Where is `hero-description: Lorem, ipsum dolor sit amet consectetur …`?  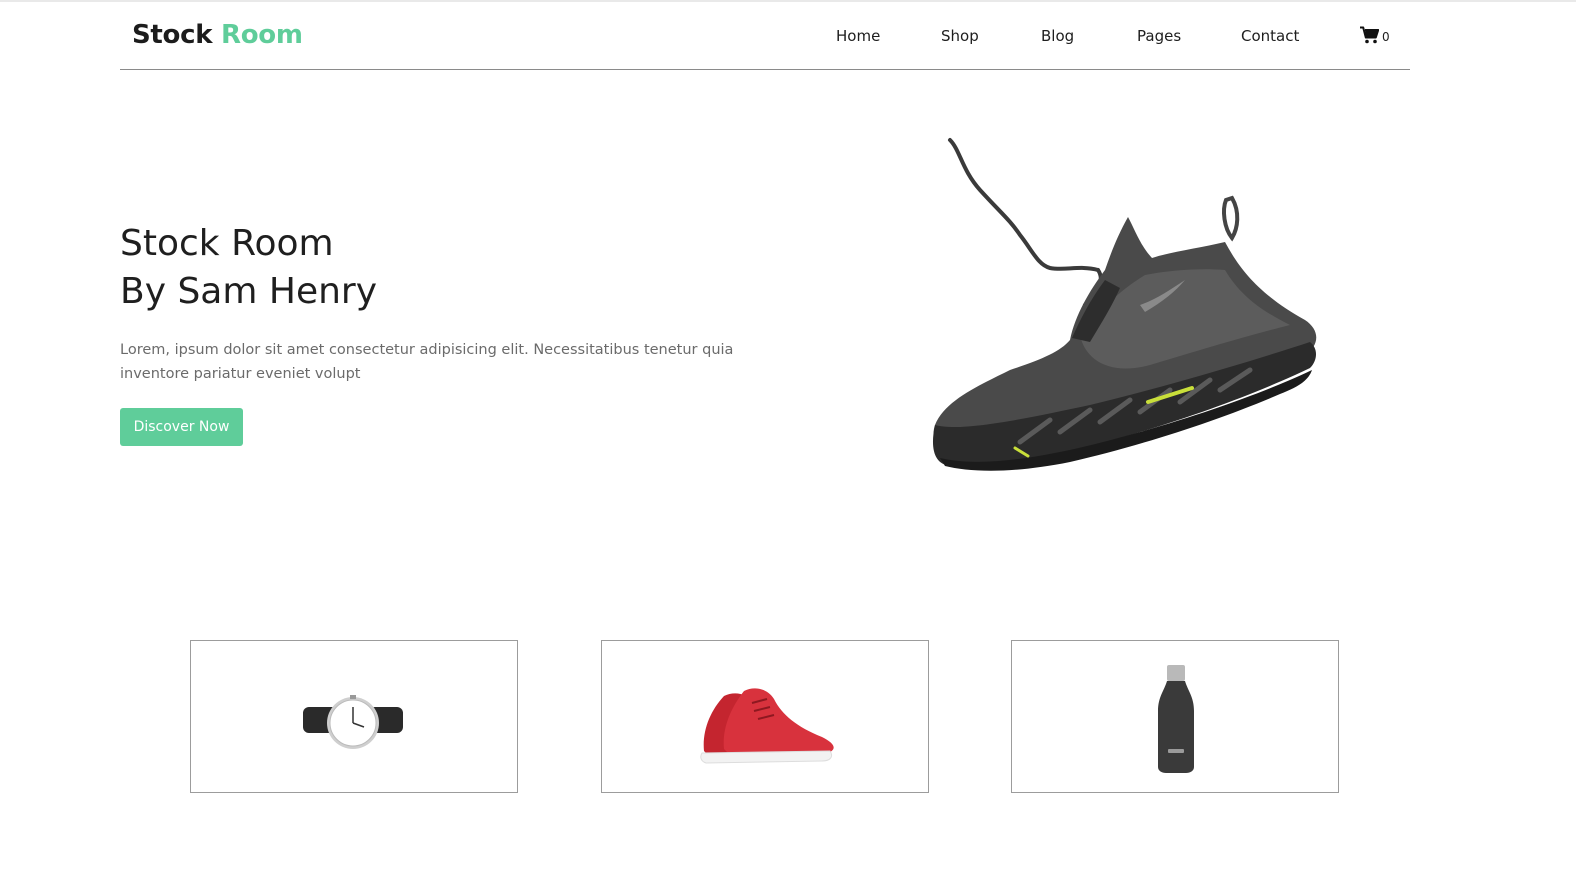 hero-description: Lorem, ipsum dolor sit amet consectetur … is located at coordinates (427, 362).